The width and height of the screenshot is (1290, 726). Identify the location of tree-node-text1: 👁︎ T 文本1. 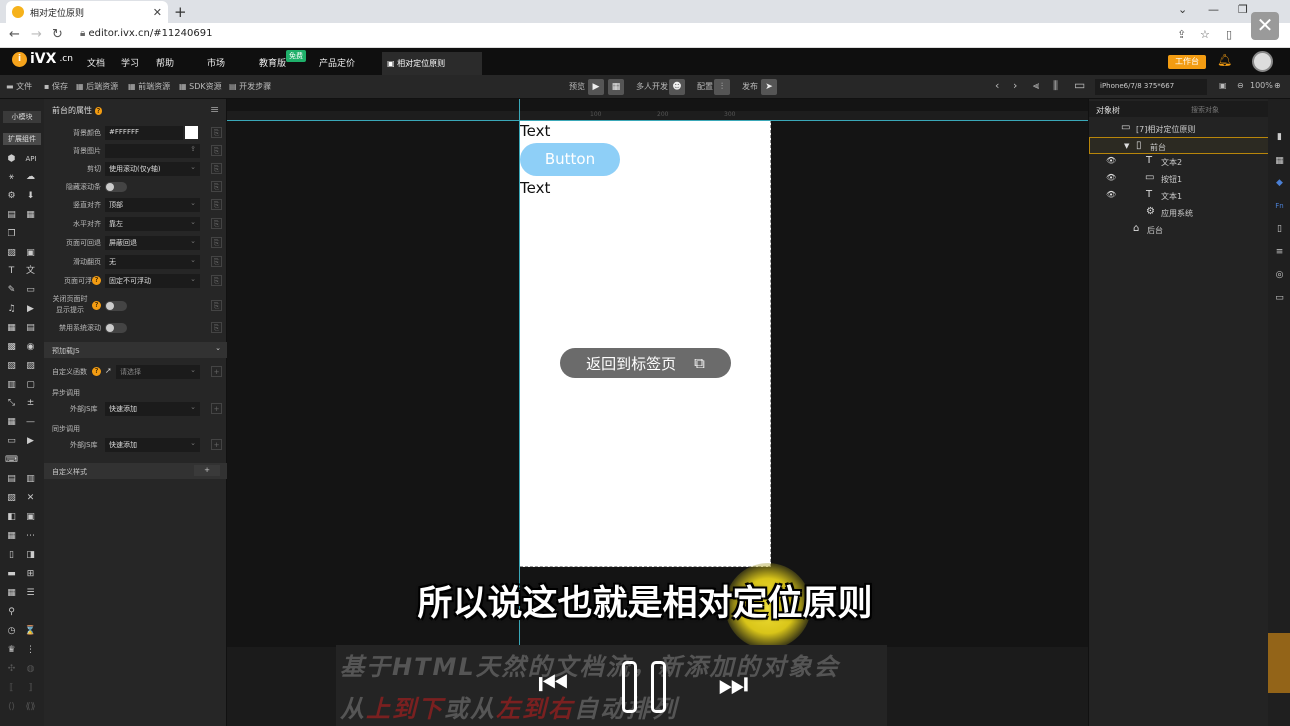
(1179, 195).